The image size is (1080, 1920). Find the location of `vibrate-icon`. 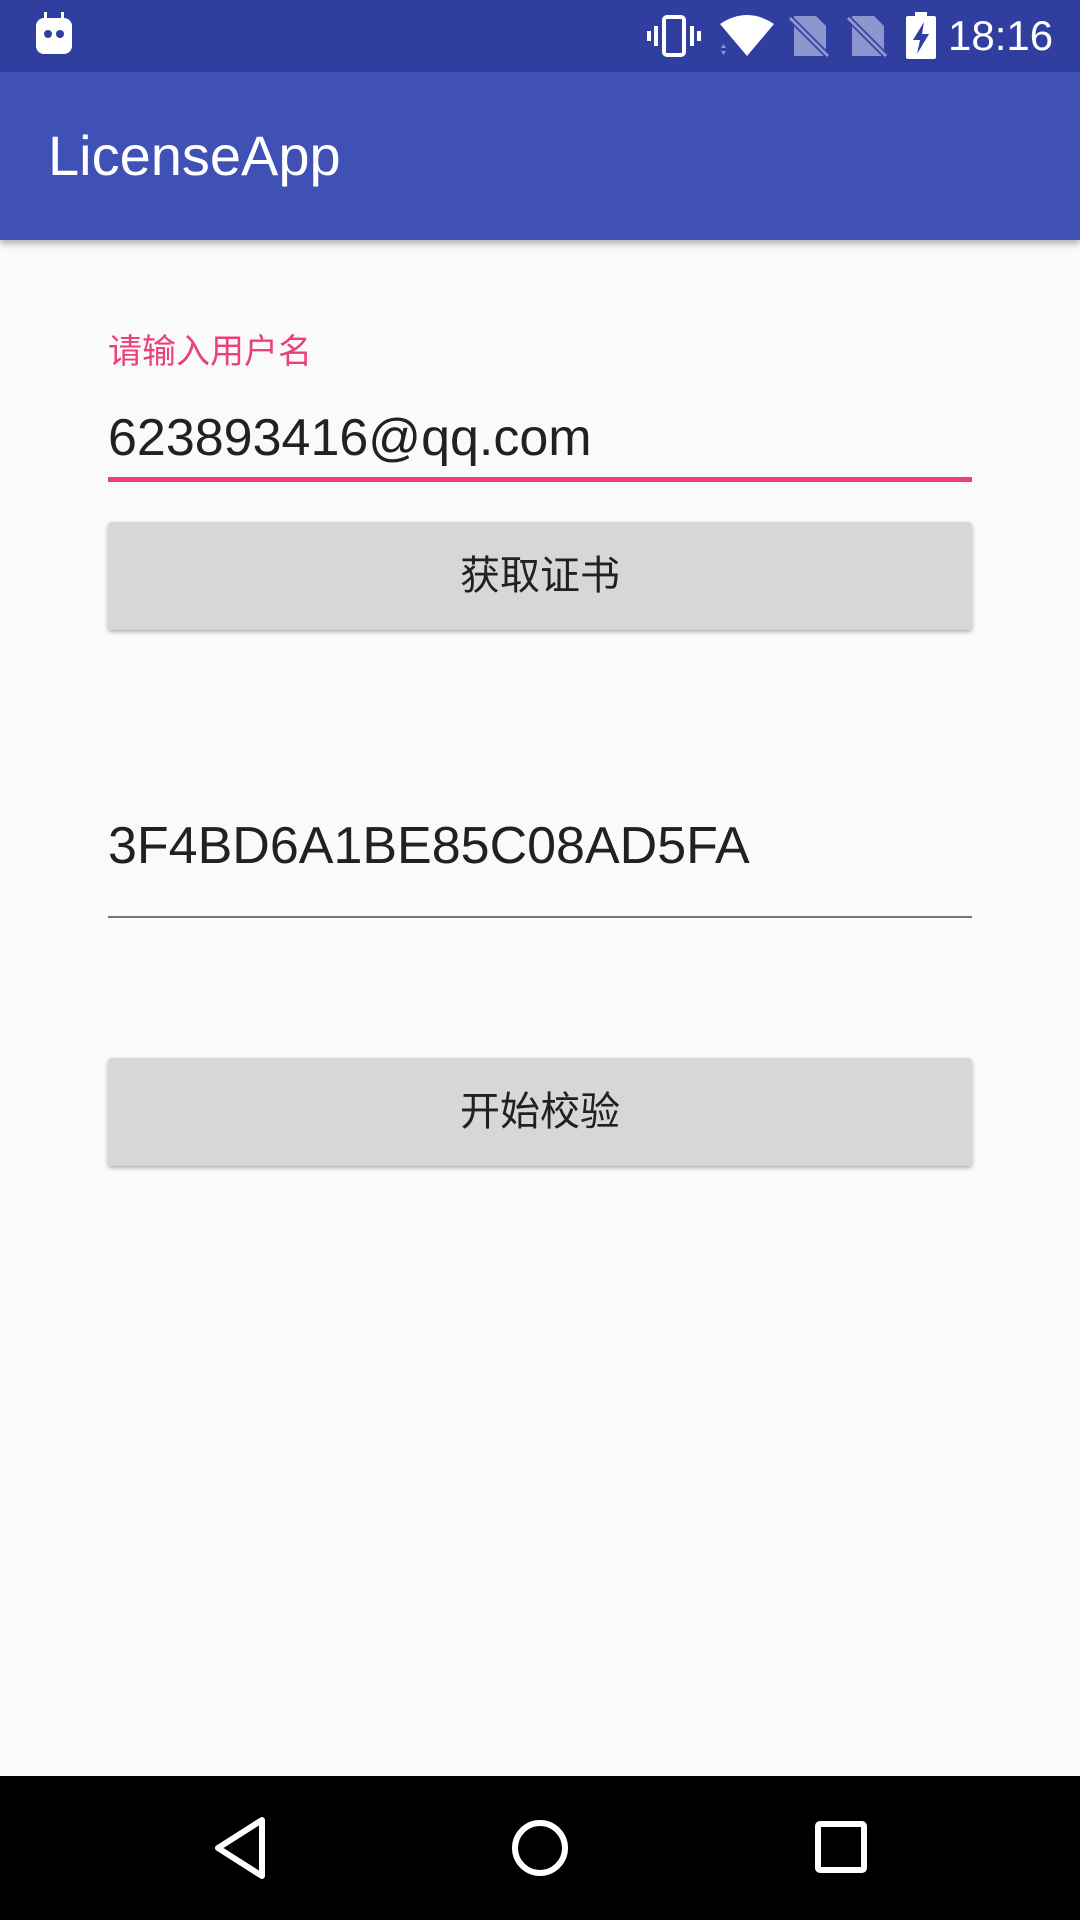

vibrate-icon is located at coordinates (674, 36).